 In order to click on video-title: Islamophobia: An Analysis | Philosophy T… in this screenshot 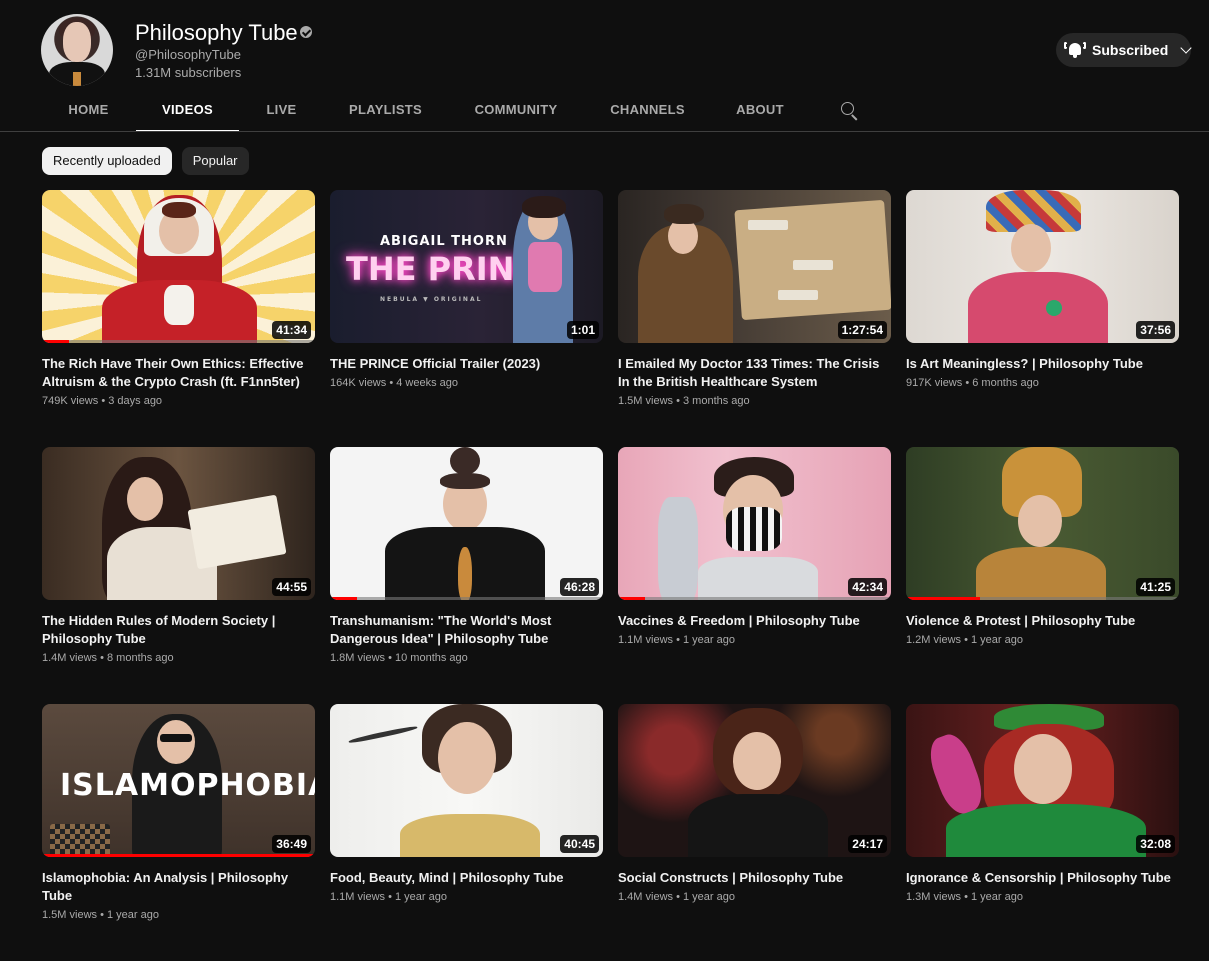, I will do `click(178, 887)`.